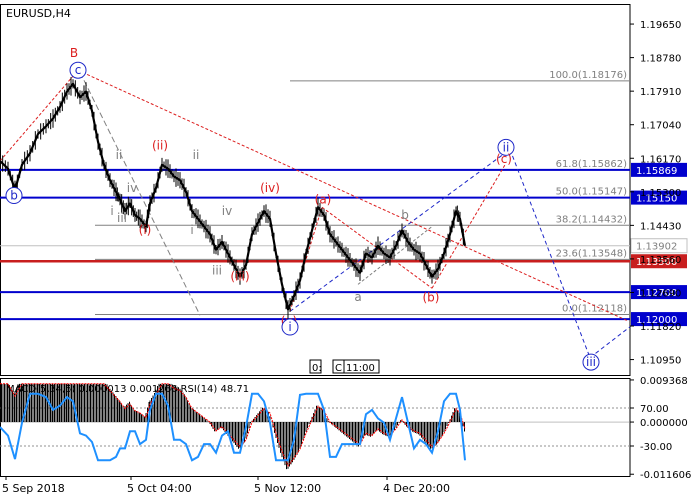 The width and height of the screenshot is (700, 504). Describe the element at coordinates (78, 70) in the screenshot. I see `wave-label: c` at that location.